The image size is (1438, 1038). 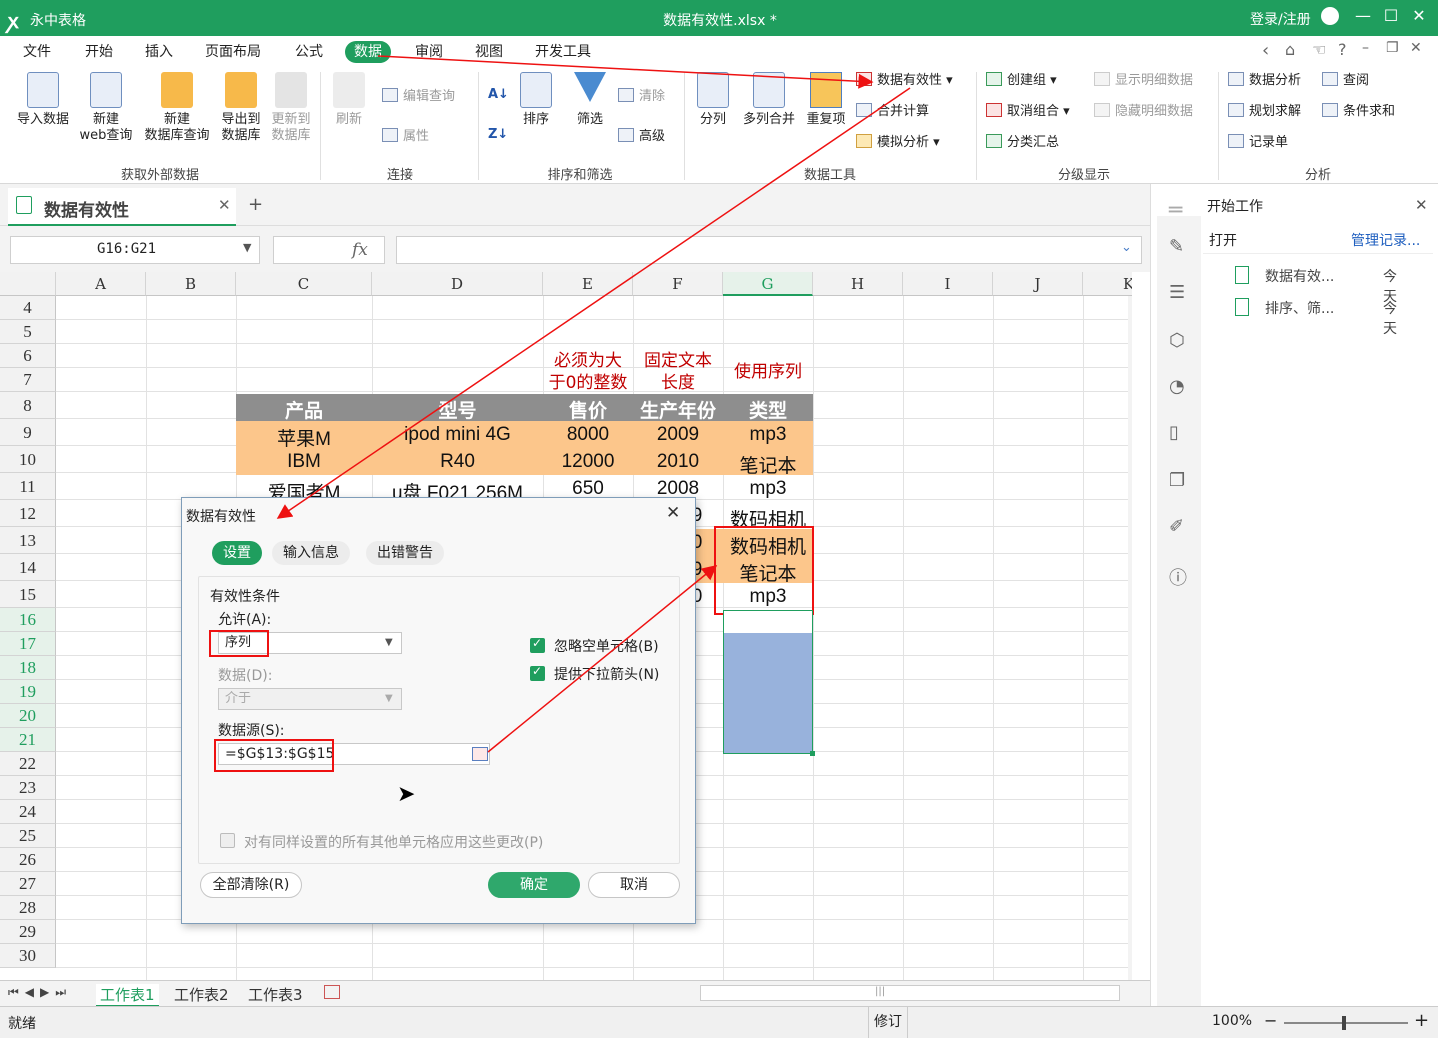 What do you see at coordinates (625, 72) in the screenshot?
I see `annotation-arrow-menu` at bounding box center [625, 72].